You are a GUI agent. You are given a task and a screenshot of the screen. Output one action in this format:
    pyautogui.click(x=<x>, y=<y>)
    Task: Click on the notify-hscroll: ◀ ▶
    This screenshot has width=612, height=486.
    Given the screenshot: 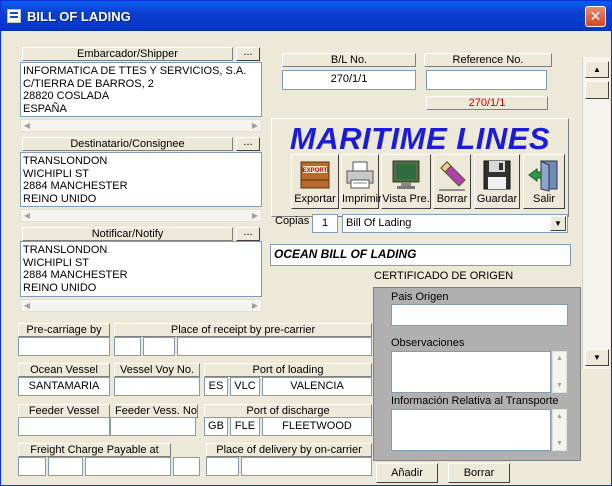 What is the action you would take?
    pyautogui.click(x=141, y=305)
    